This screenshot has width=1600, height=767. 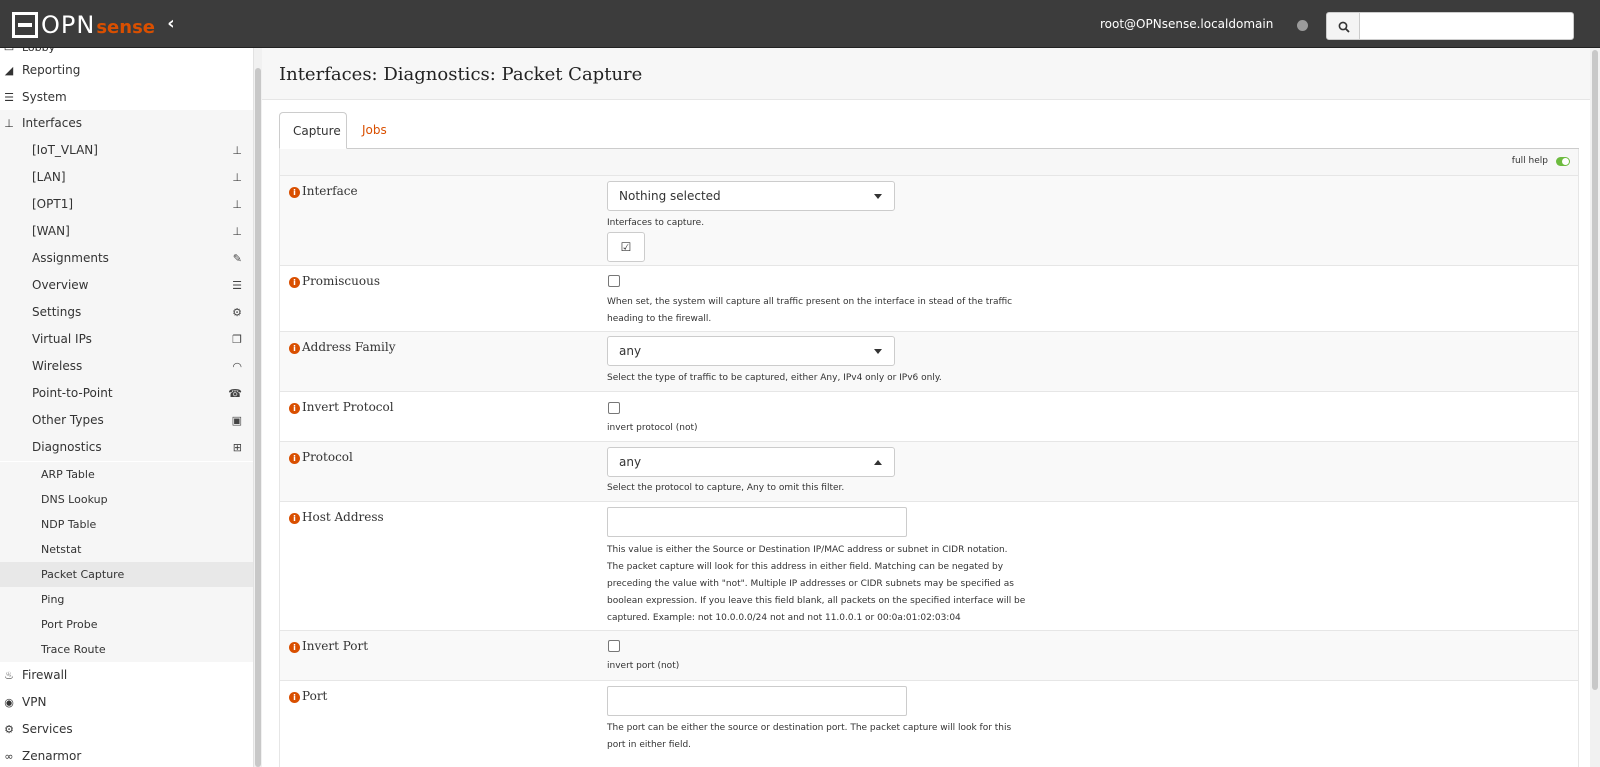 What do you see at coordinates (25, 25) in the screenshot?
I see `logo-mark-icon` at bounding box center [25, 25].